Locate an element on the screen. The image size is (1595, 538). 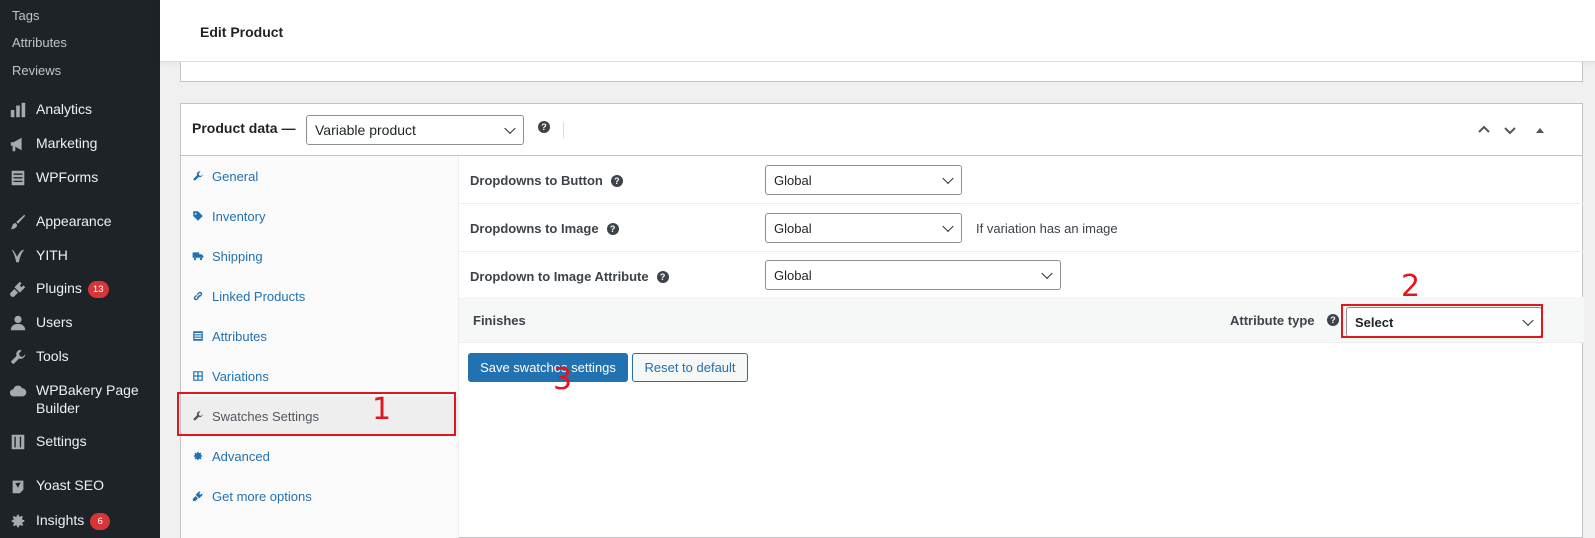
menu-label: WPBakery Page Builder is located at coordinates (87, 399).